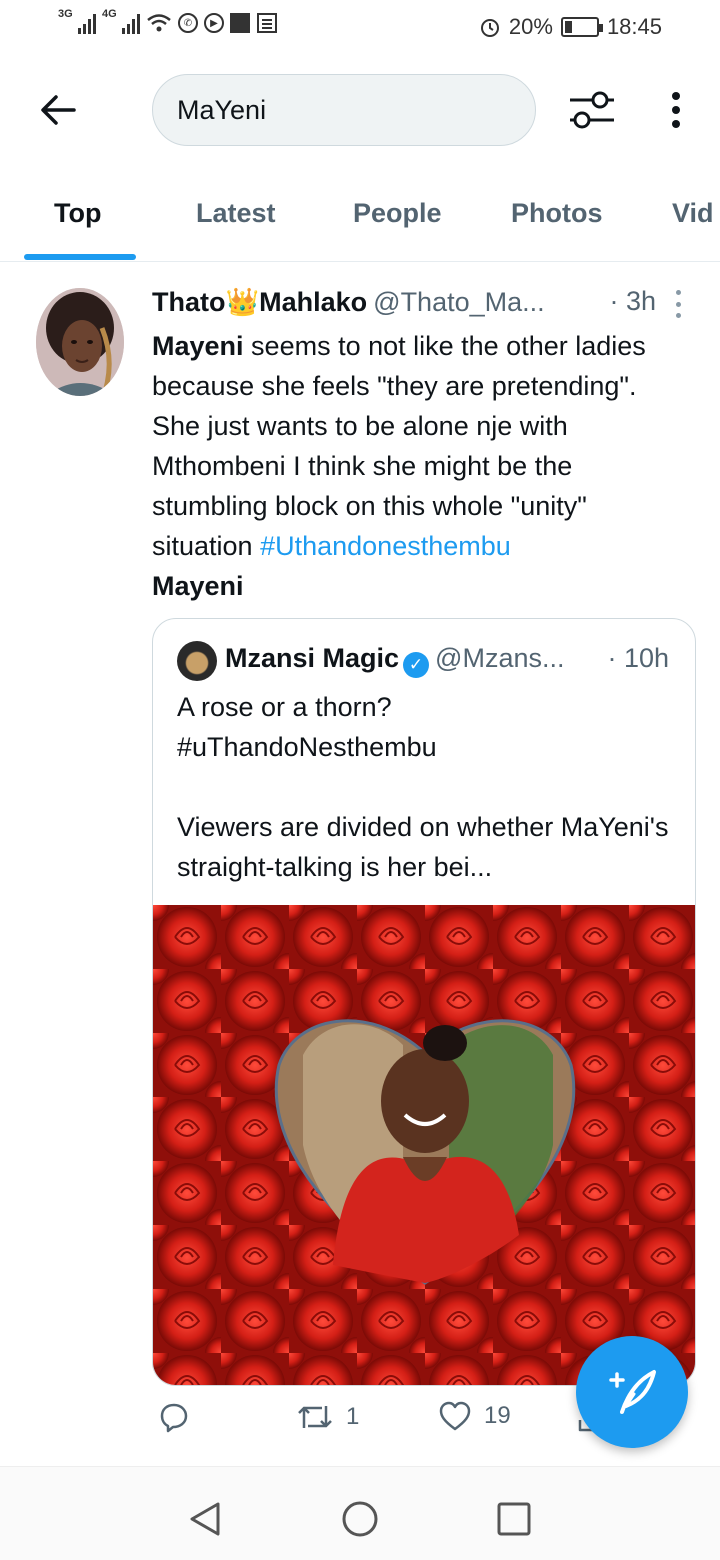 This screenshot has height=1560, width=720. What do you see at coordinates (214, 23) in the screenshot?
I see `play-icon: ▶` at bounding box center [214, 23].